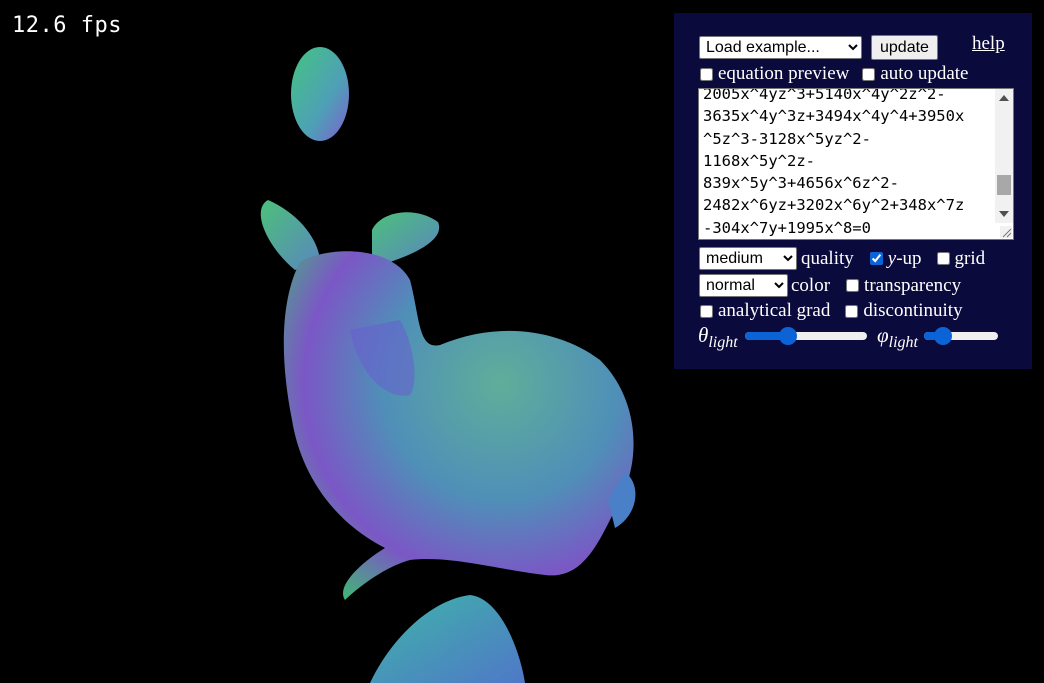 This screenshot has height=683, width=1044. What do you see at coordinates (904, 47) in the screenshot?
I see `update-button: update` at bounding box center [904, 47].